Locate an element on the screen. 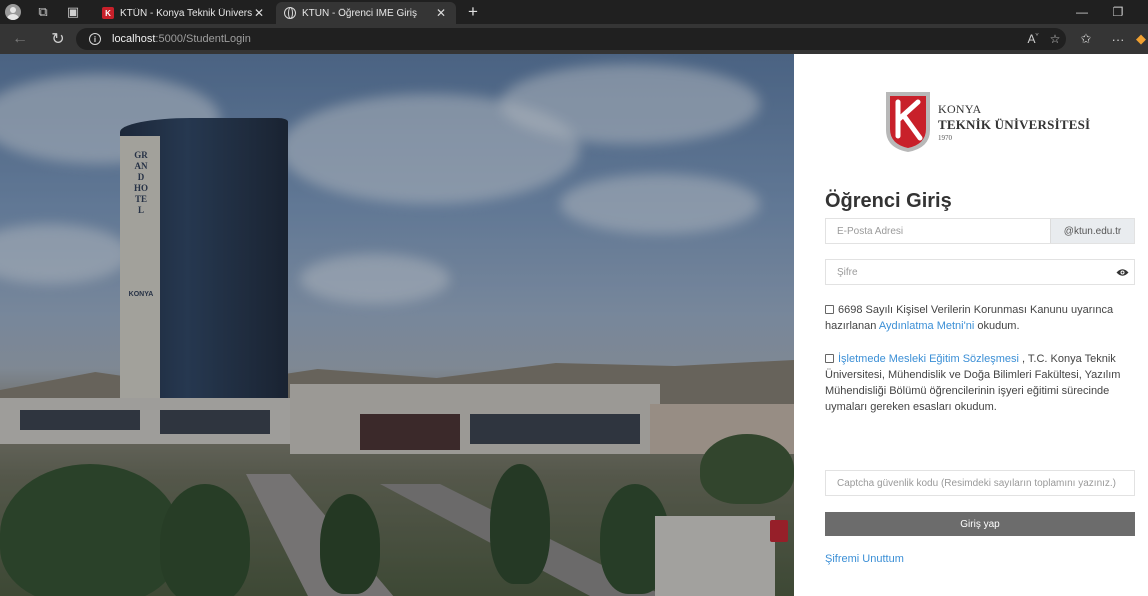 This screenshot has width=1148, height=596. url-path: :5000/StudentLogin is located at coordinates (203, 39).